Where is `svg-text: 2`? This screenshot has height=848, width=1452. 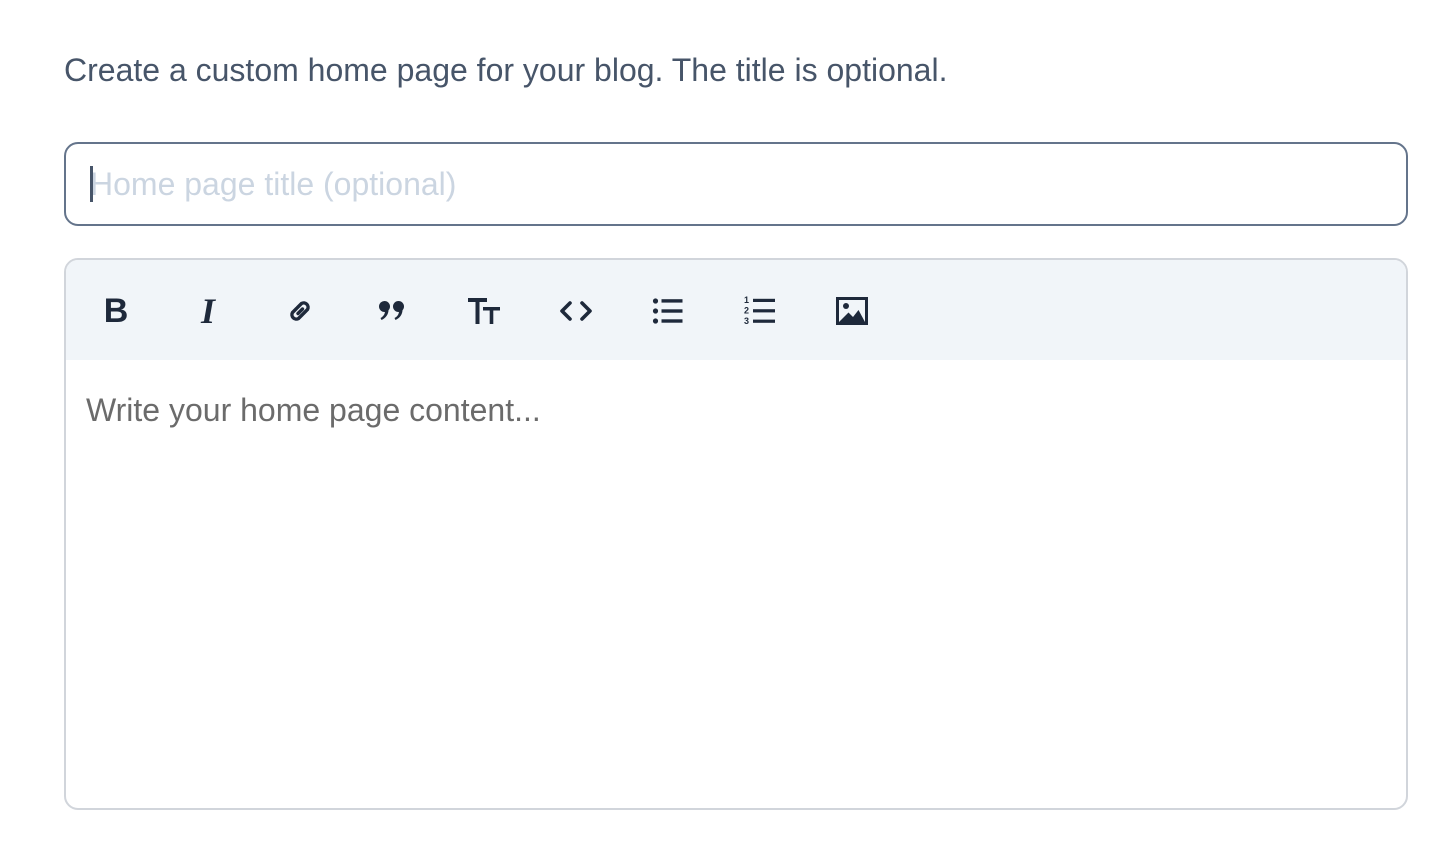
svg-text: 2 is located at coordinates (746, 311).